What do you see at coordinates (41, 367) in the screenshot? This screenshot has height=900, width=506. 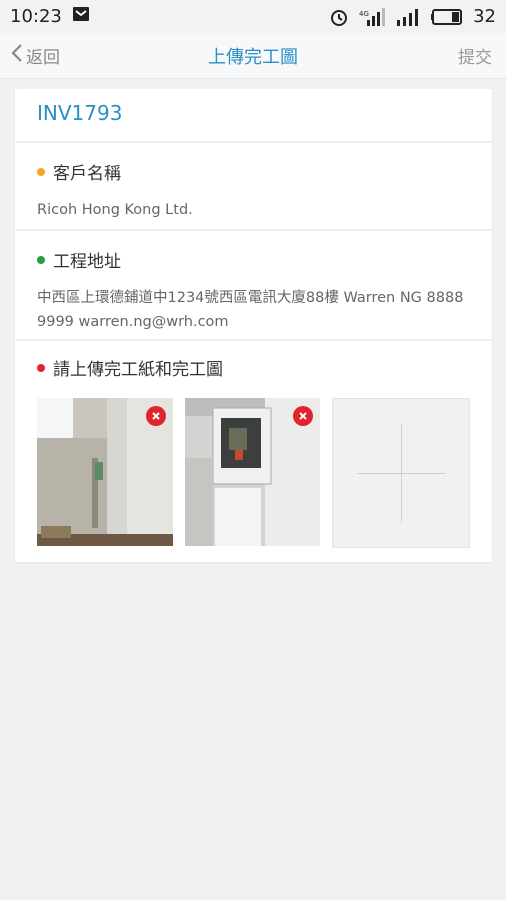 I see `upload-dot-icon` at bounding box center [41, 367].